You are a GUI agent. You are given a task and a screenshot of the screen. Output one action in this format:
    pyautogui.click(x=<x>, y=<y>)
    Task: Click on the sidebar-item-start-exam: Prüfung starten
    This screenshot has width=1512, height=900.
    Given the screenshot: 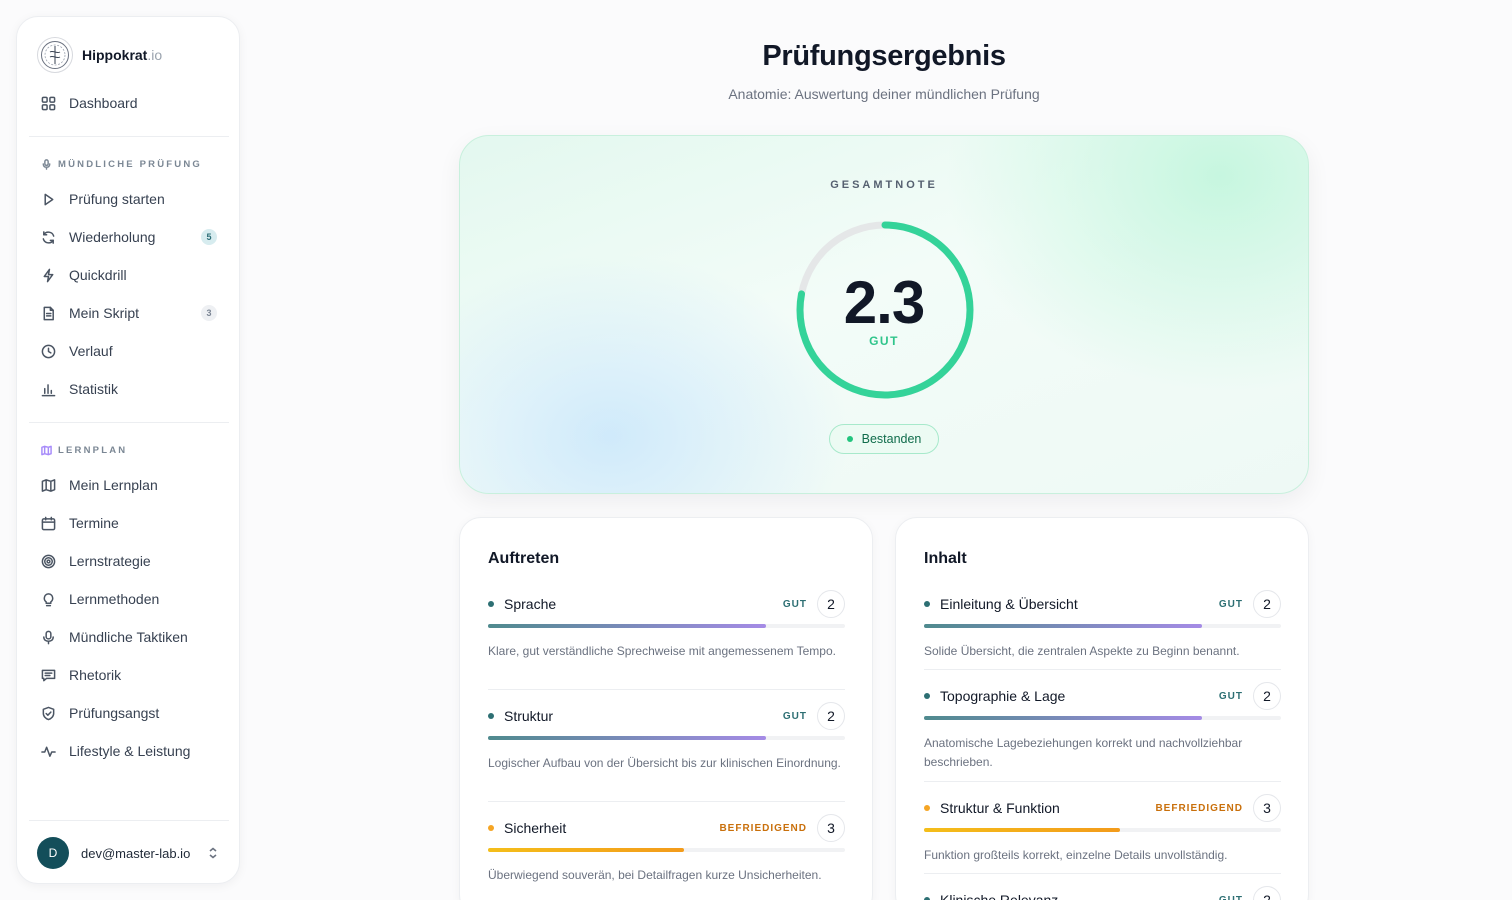 What is the action you would take?
    pyautogui.click(x=129, y=199)
    